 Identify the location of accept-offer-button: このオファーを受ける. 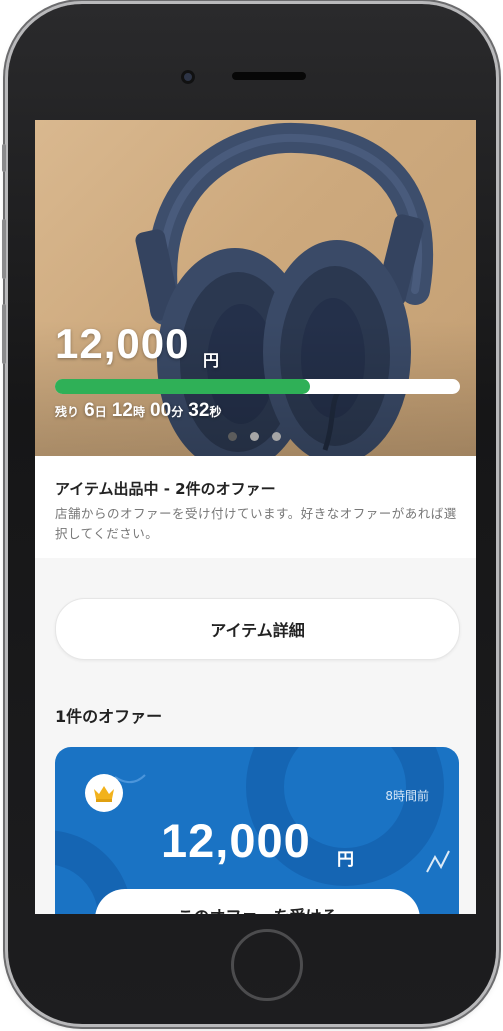
(257, 901).